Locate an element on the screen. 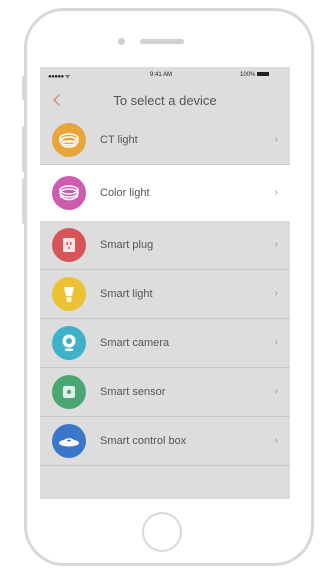 The width and height of the screenshot is (320, 571). smart-light-icon is located at coordinates (69, 294).